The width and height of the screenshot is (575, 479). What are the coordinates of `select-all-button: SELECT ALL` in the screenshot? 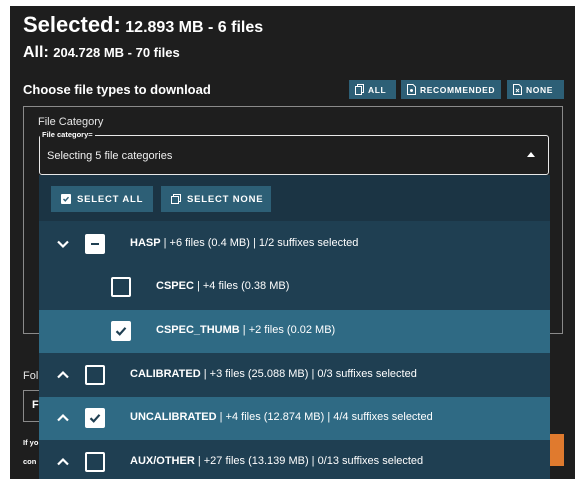 It's located at (102, 199).